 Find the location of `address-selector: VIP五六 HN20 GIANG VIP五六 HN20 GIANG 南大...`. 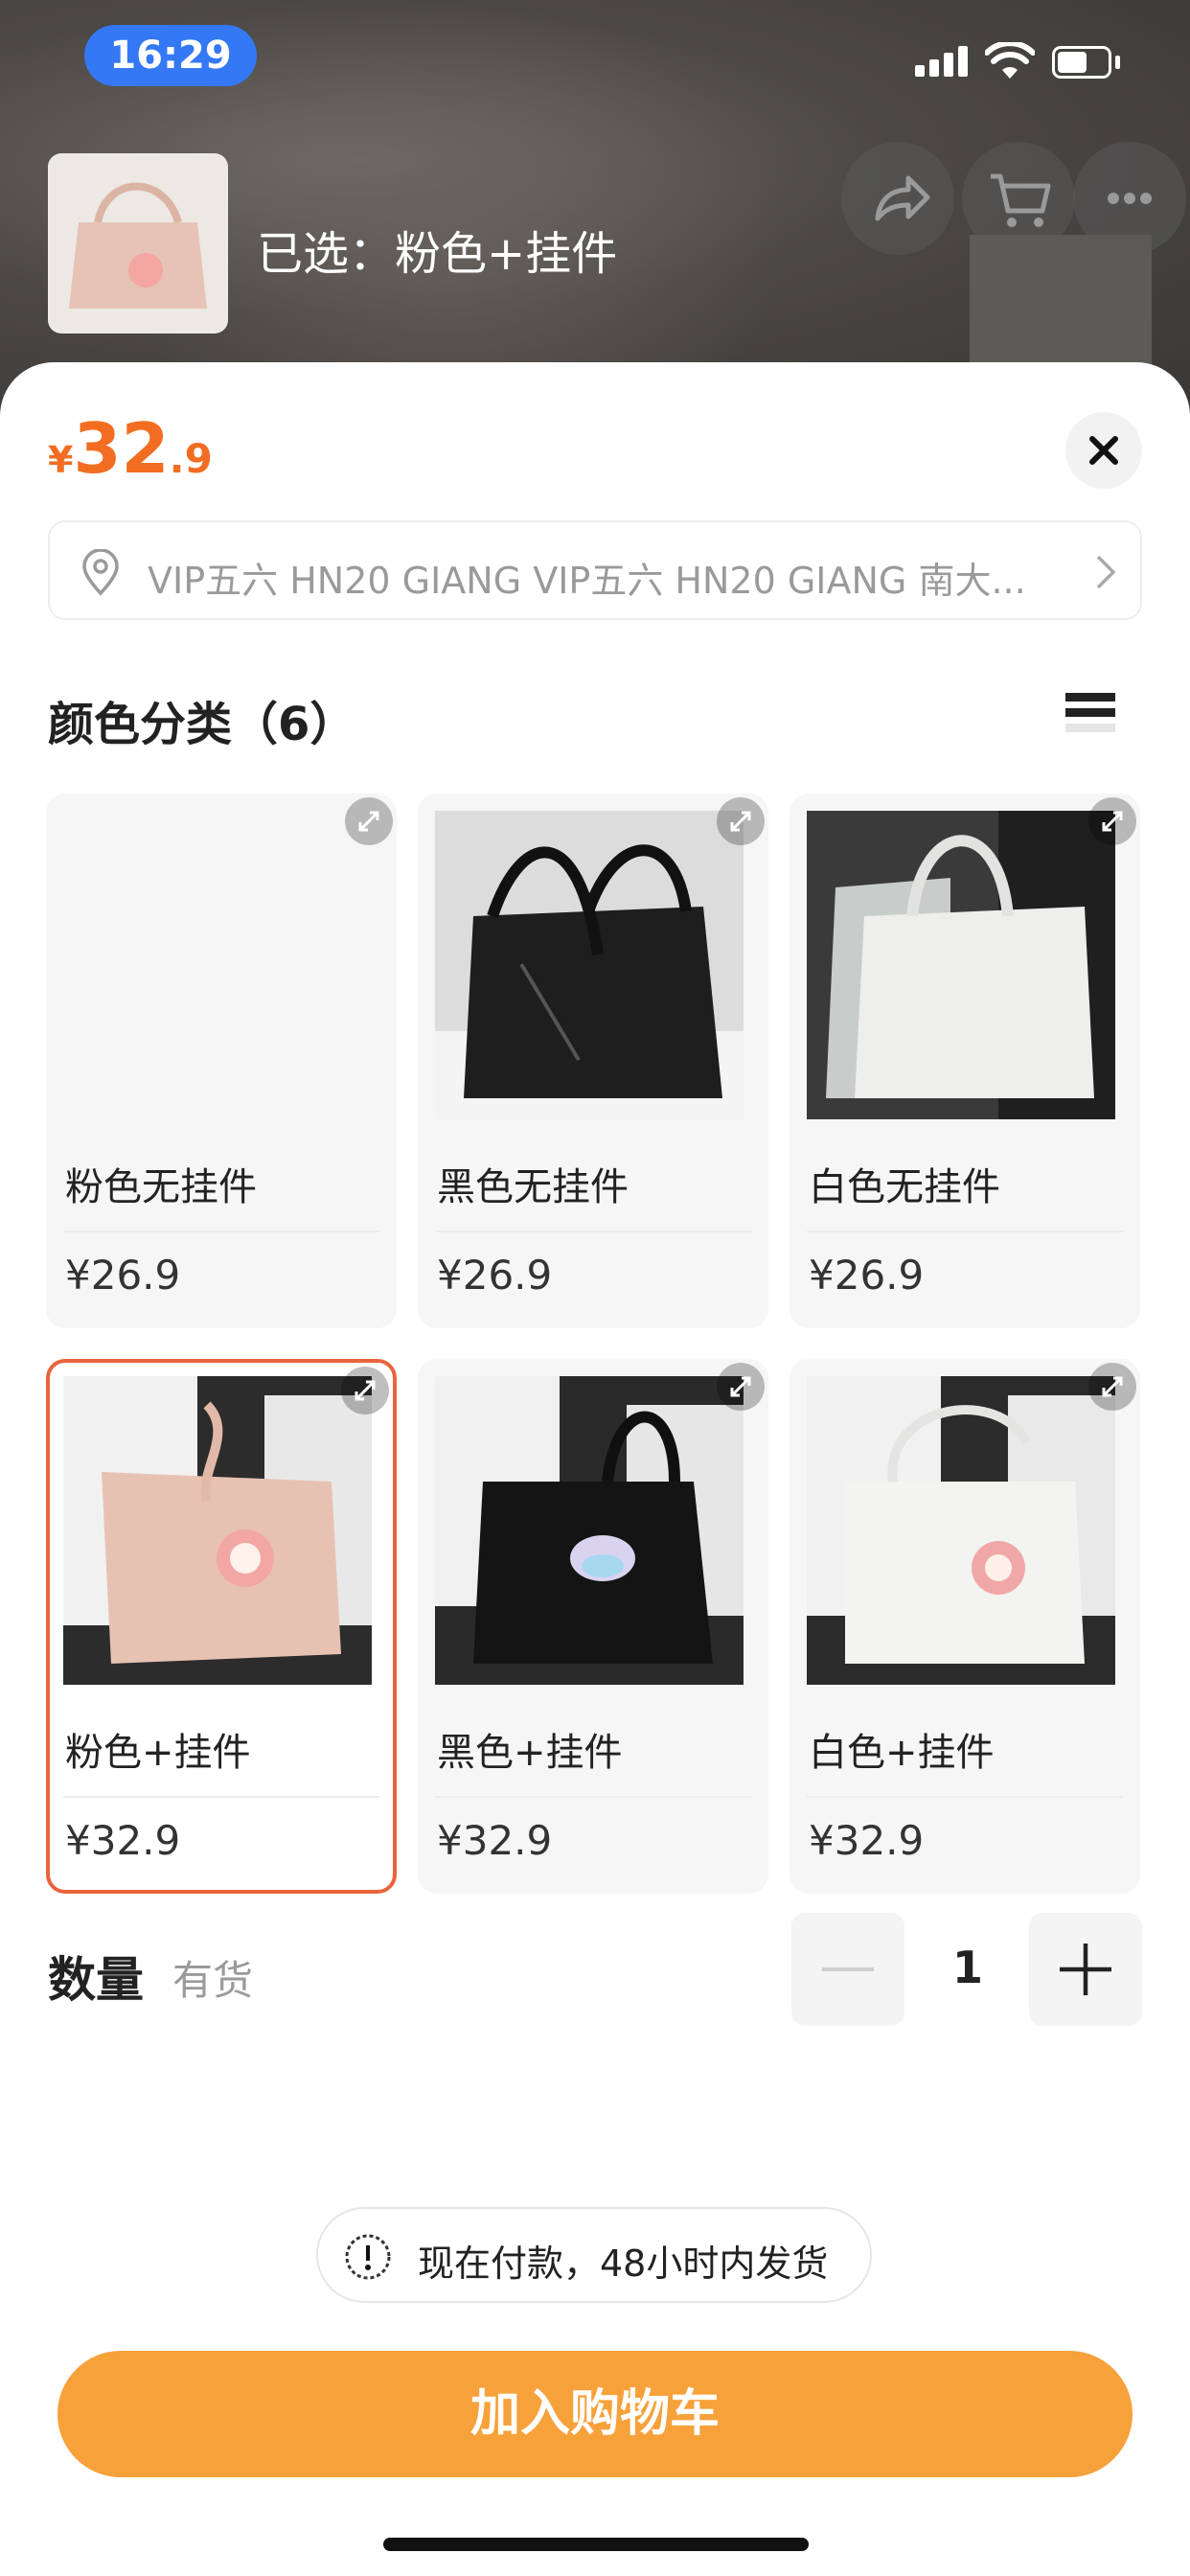

address-selector: VIP五六 HN20 GIANG VIP五六 HN20 GIANG 南大... is located at coordinates (595, 570).